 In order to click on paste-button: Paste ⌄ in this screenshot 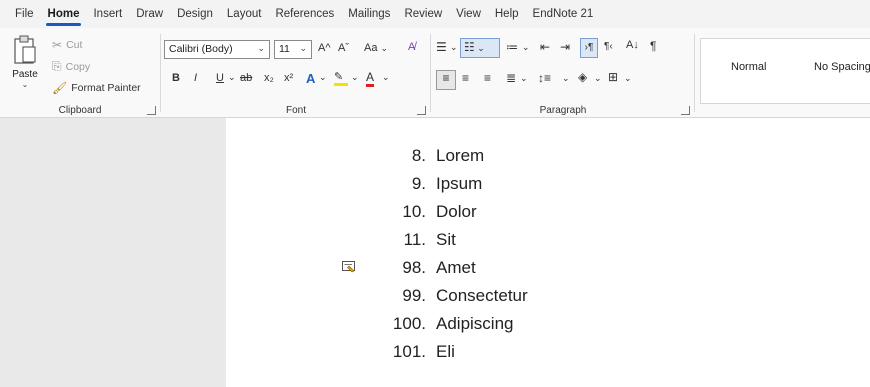, I will do `click(25, 64)`.